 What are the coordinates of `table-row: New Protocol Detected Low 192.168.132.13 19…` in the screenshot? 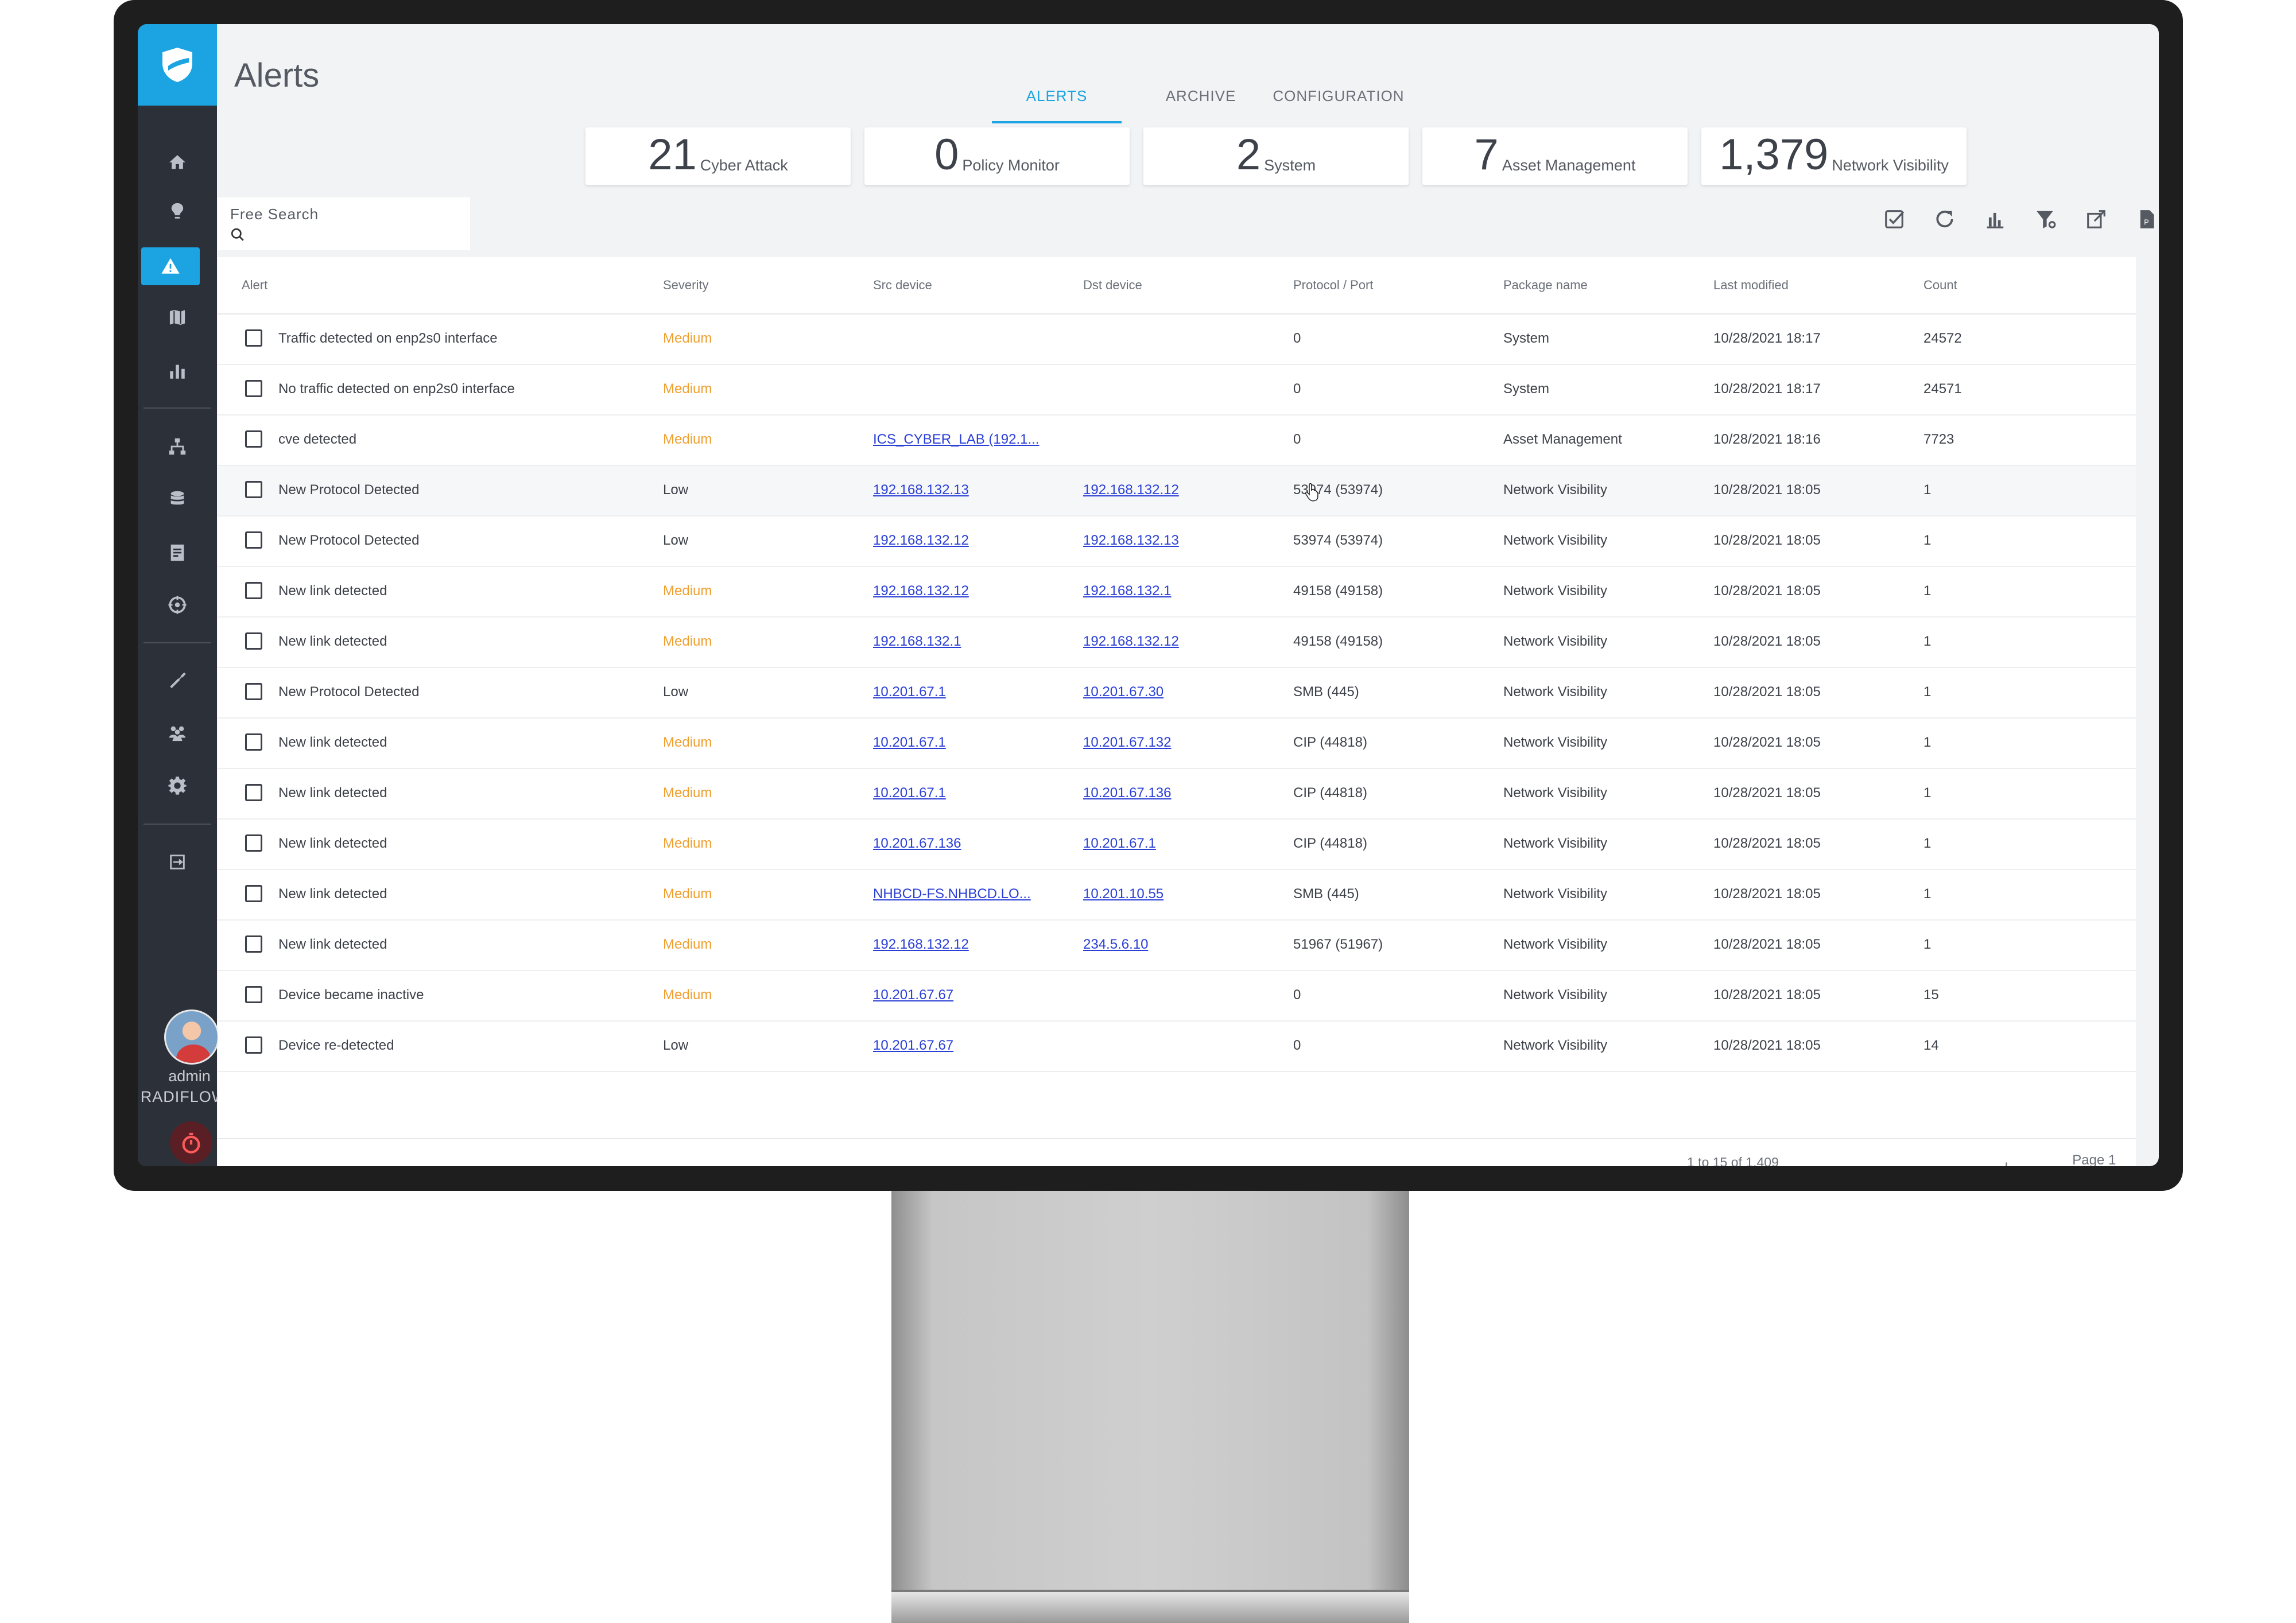 It's located at (1177, 491).